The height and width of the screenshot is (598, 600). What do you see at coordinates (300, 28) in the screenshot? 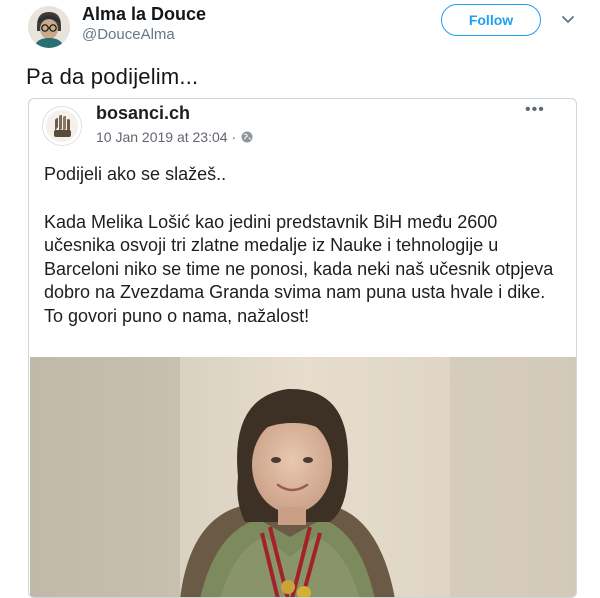
I see `tweet-header: Alma la Douce @DouceAlma Follow` at bounding box center [300, 28].